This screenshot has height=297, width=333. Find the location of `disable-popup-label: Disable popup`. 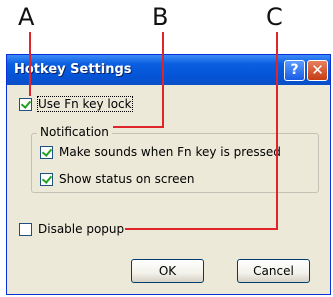

disable-popup-label: Disable popup is located at coordinates (81, 229).